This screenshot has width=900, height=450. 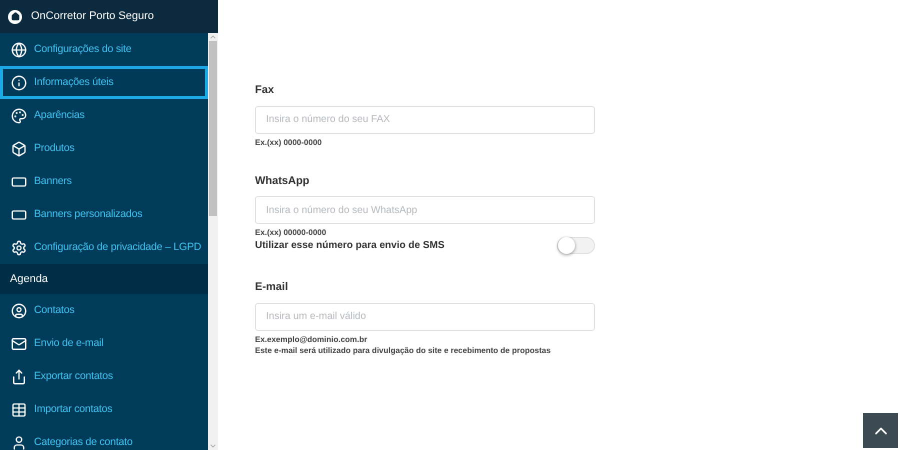 I want to click on sidebar-item: Banners personalizados, so click(x=104, y=214).